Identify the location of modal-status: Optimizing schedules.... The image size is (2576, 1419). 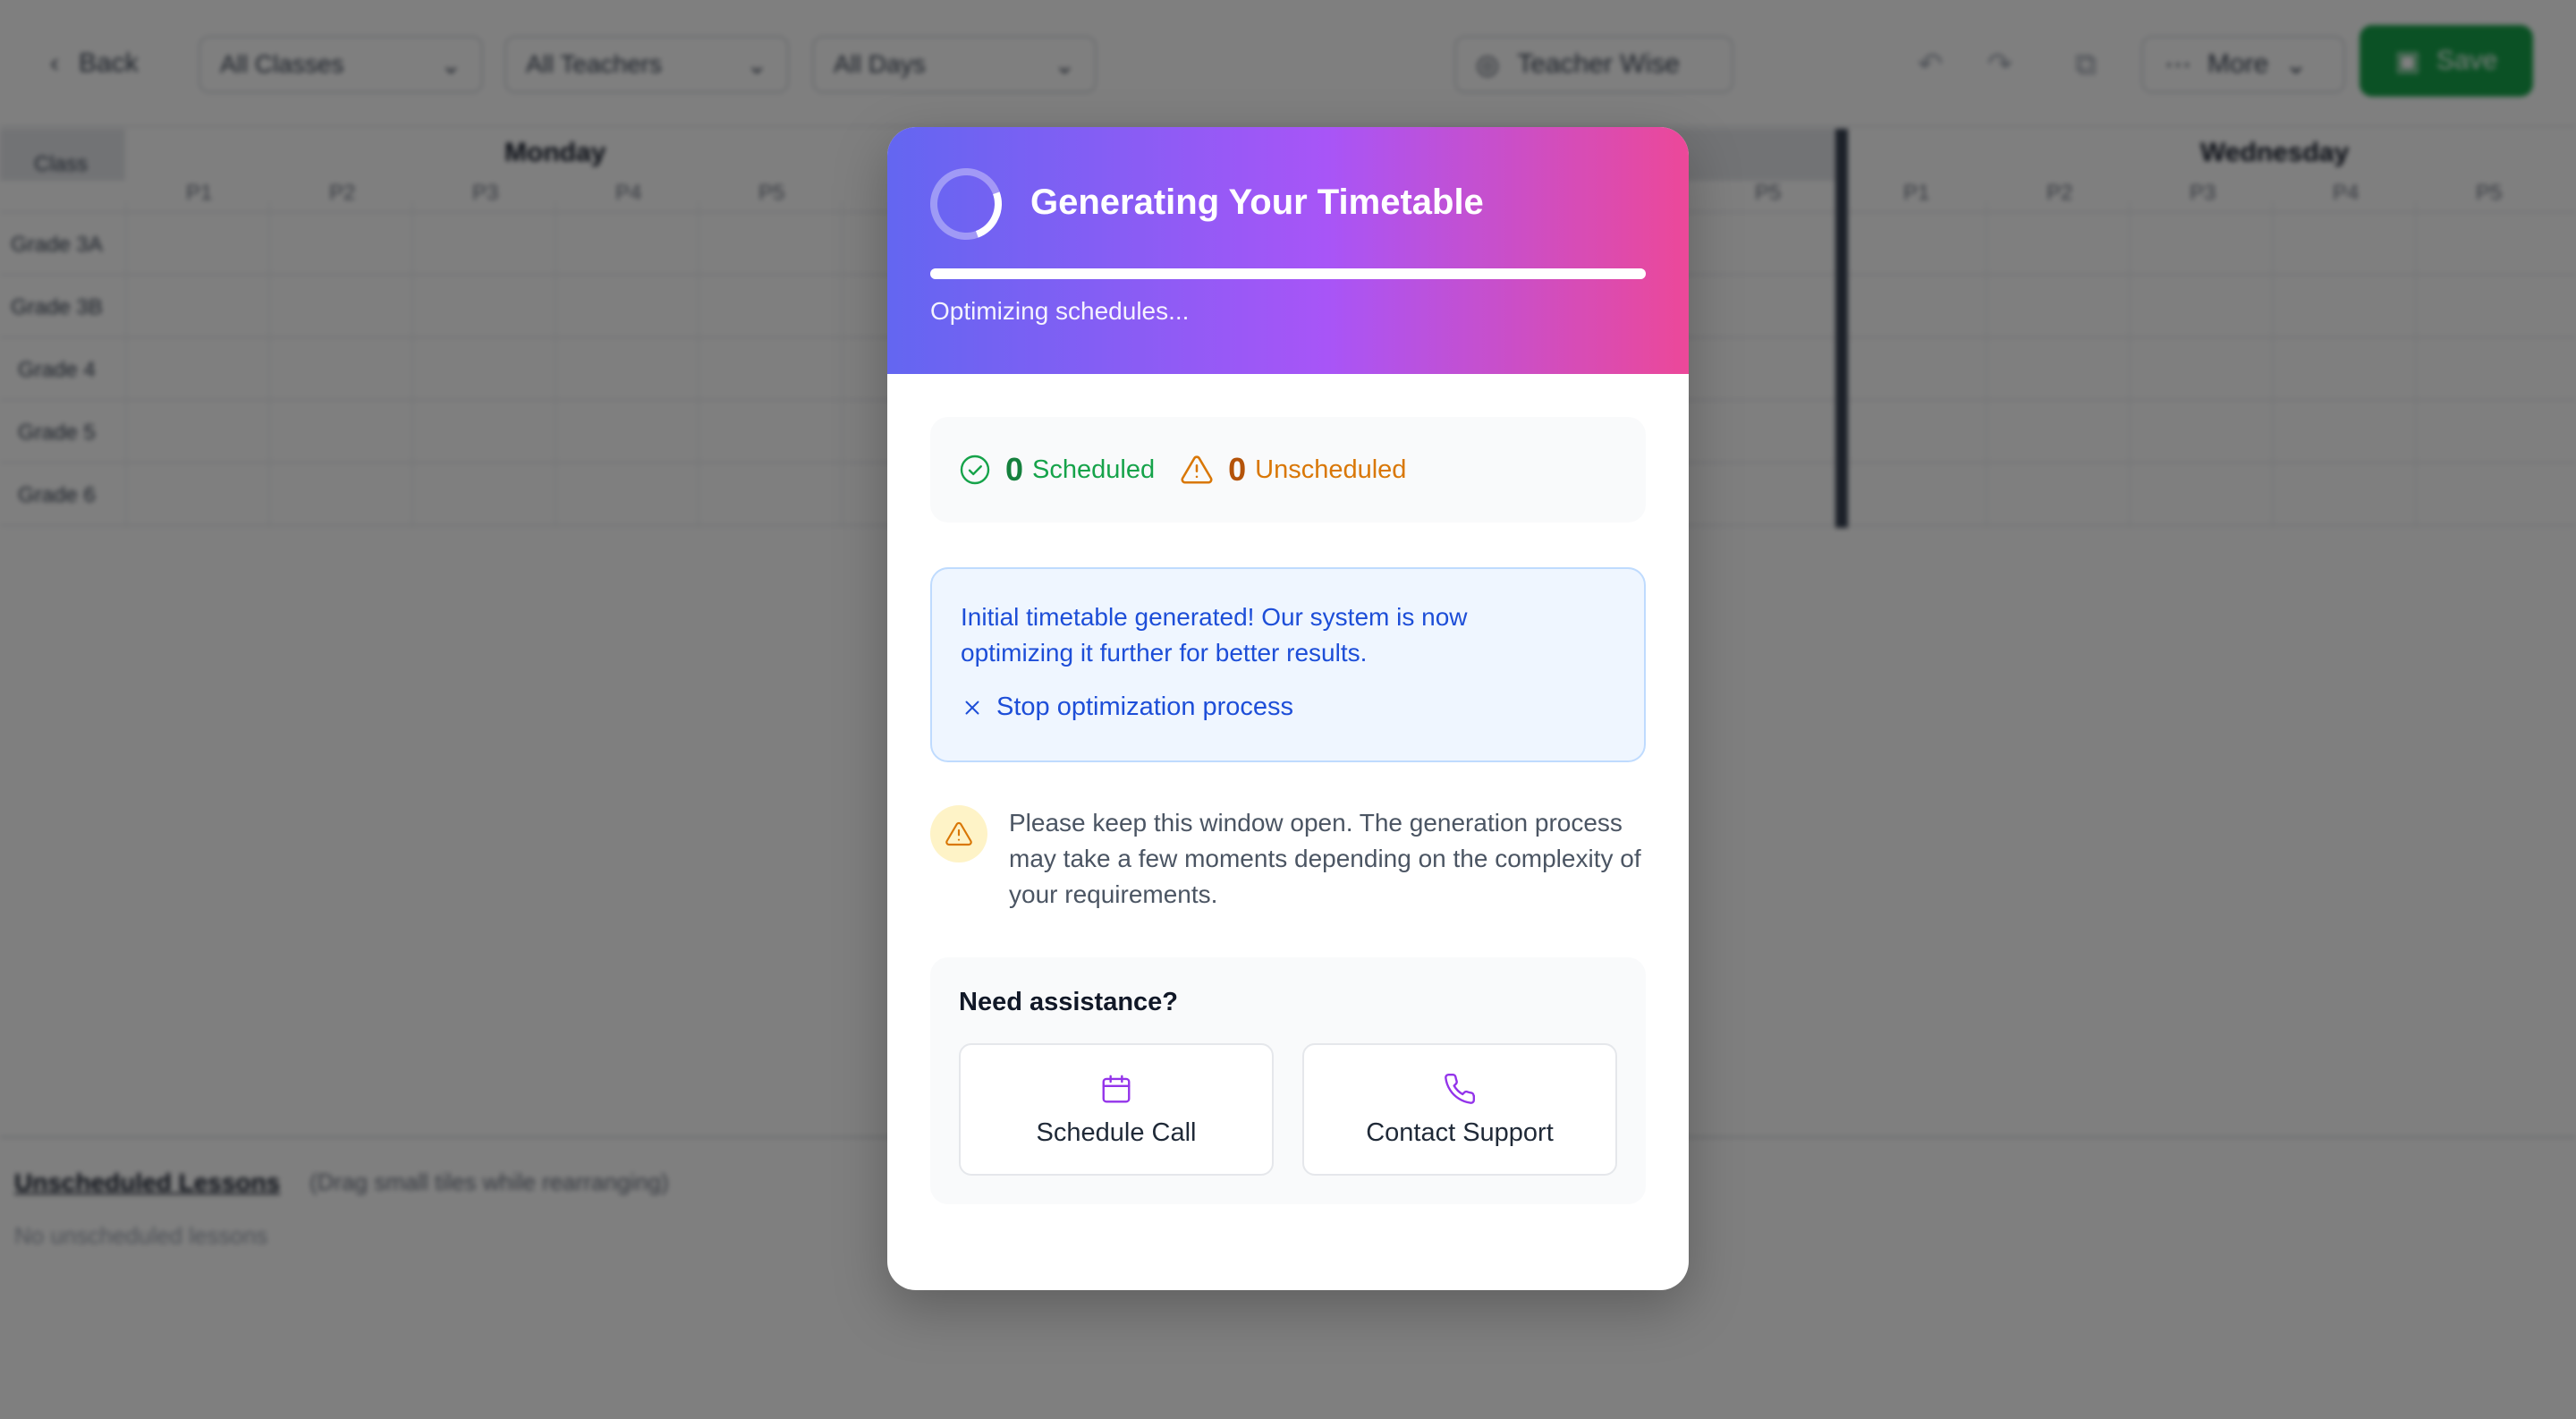
(1060, 311).